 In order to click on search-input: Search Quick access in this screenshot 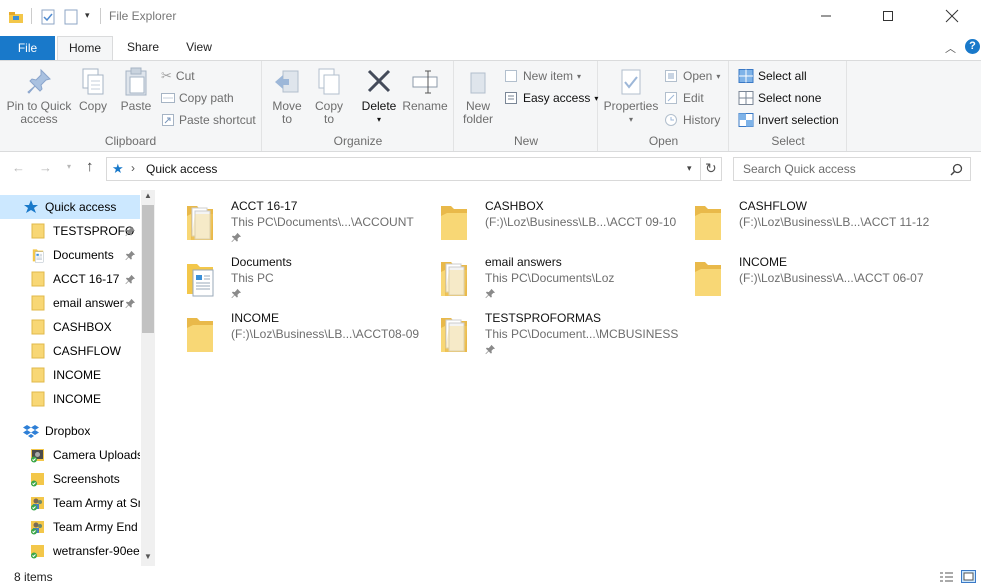, I will do `click(799, 169)`.